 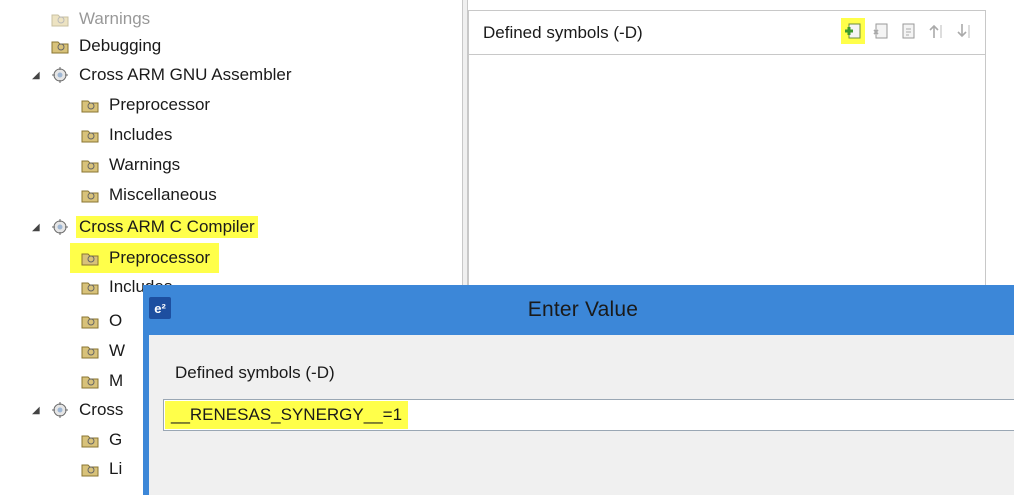 I want to click on tree-item-label: Cross, so click(x=101, y=409).